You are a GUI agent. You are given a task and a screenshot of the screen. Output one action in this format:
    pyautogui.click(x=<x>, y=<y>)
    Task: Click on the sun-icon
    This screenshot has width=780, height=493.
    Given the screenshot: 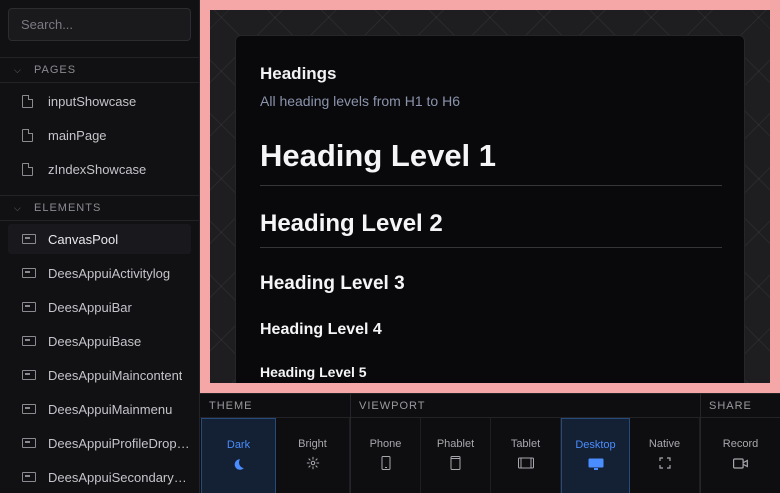 What is the action you would take?
    pyautogui.click(x=313, y=463)
    